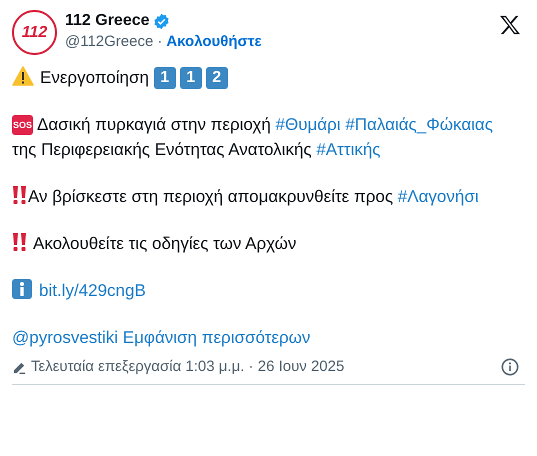 This screenshot has height=456, width=537. Describe the element at coordinates (268, 243) in the screenshot. I see `tweet-paragraph: Ακολουθείτε τις οδηγίες των Αρχών` at that location.